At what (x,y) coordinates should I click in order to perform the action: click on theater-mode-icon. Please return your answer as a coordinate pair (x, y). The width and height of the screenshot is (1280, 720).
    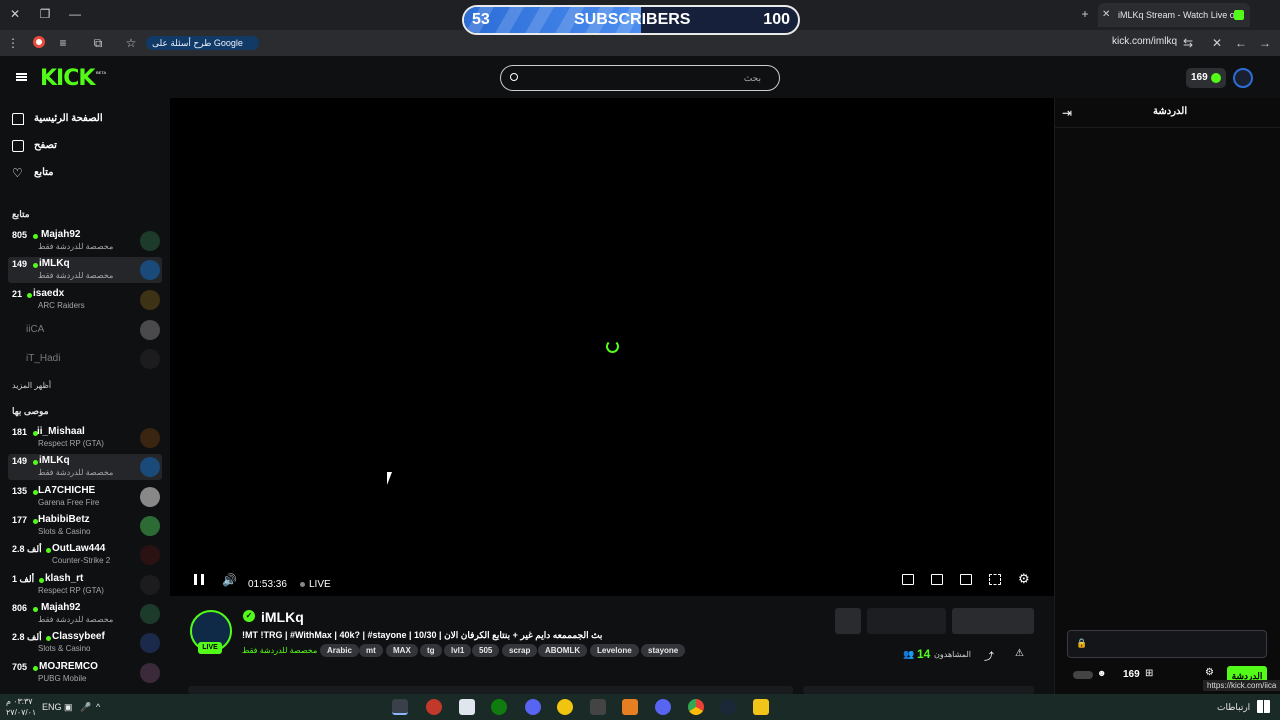
    Looking at the image, I should click on (966, 579).